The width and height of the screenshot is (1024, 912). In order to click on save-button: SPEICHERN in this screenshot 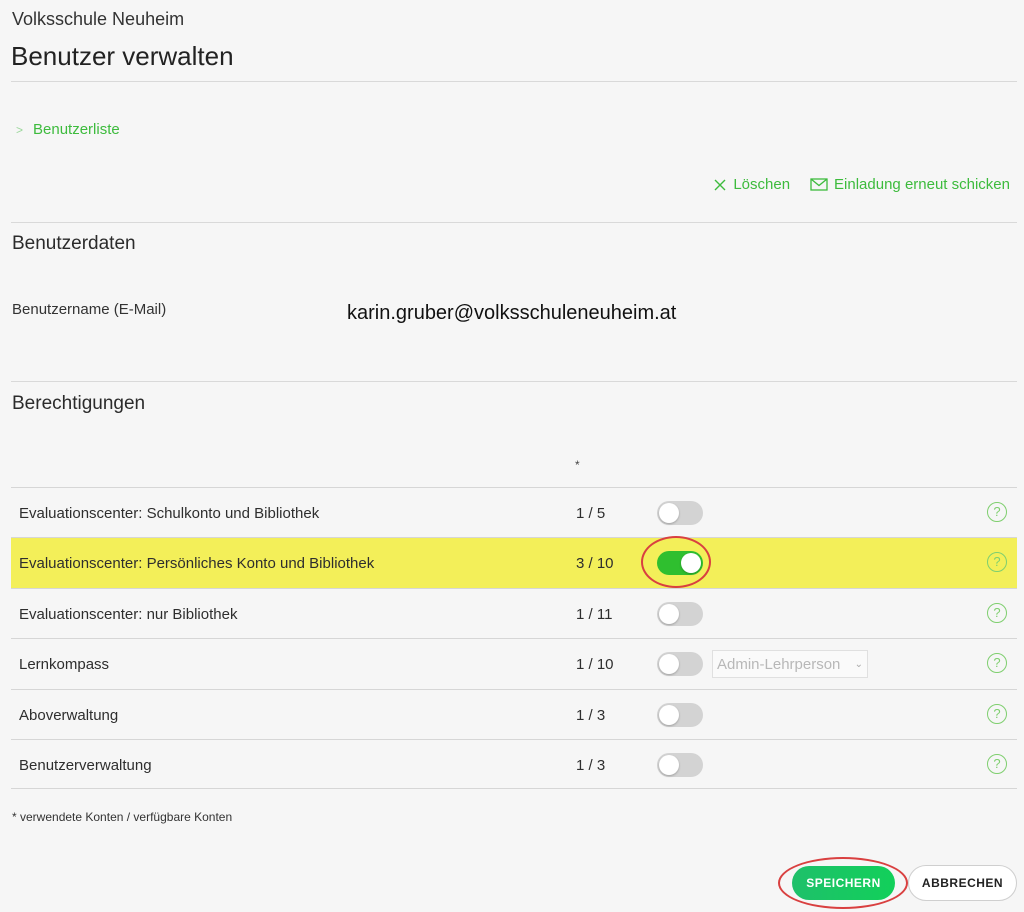, I will do `click(843, 883)`.